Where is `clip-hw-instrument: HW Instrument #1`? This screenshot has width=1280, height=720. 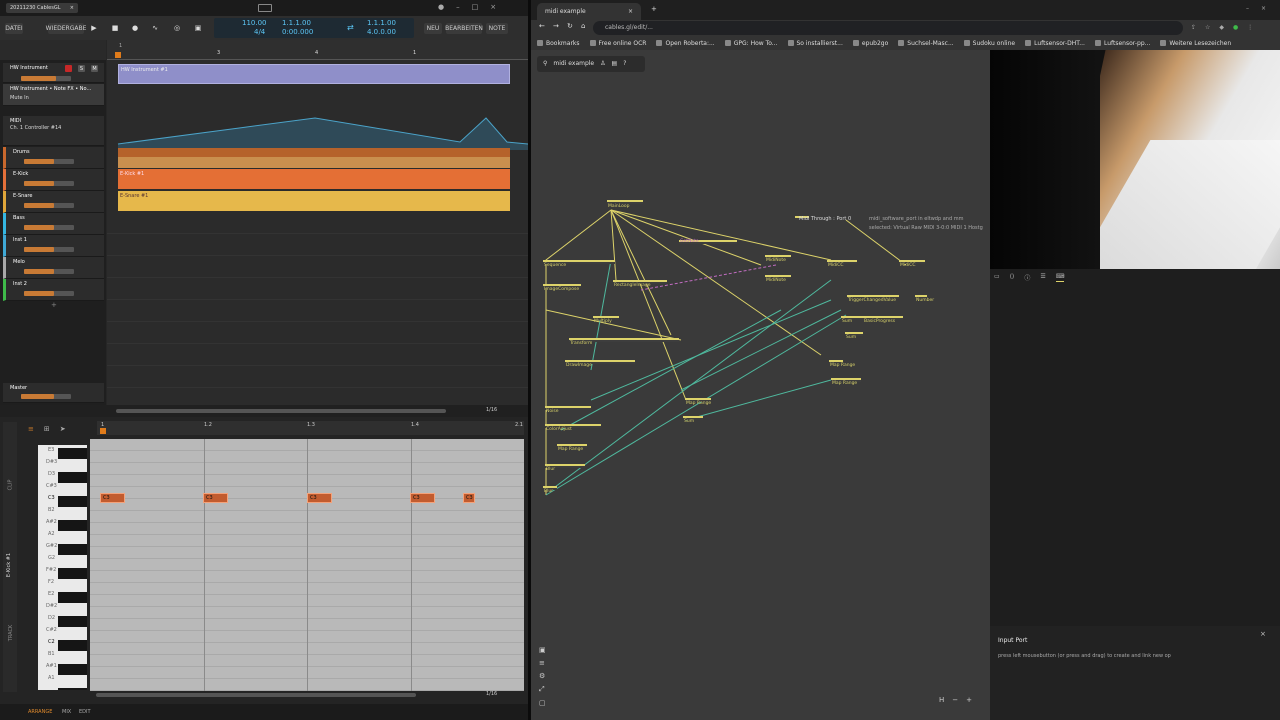
clip-hw-instrument: HW Instrument #1 is located at coordinates (314, 74).